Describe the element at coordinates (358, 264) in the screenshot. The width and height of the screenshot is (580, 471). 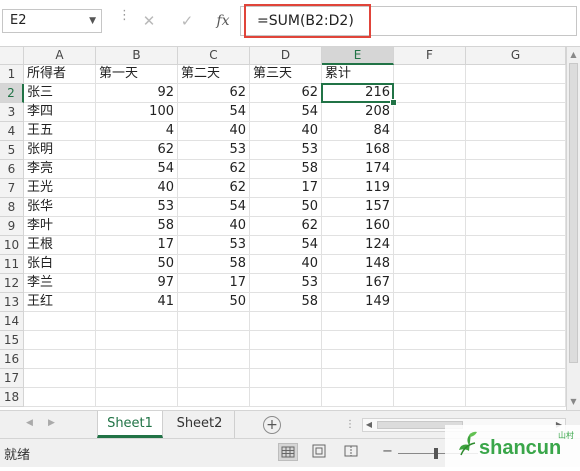
I see `cell-e11: 148` at that location.